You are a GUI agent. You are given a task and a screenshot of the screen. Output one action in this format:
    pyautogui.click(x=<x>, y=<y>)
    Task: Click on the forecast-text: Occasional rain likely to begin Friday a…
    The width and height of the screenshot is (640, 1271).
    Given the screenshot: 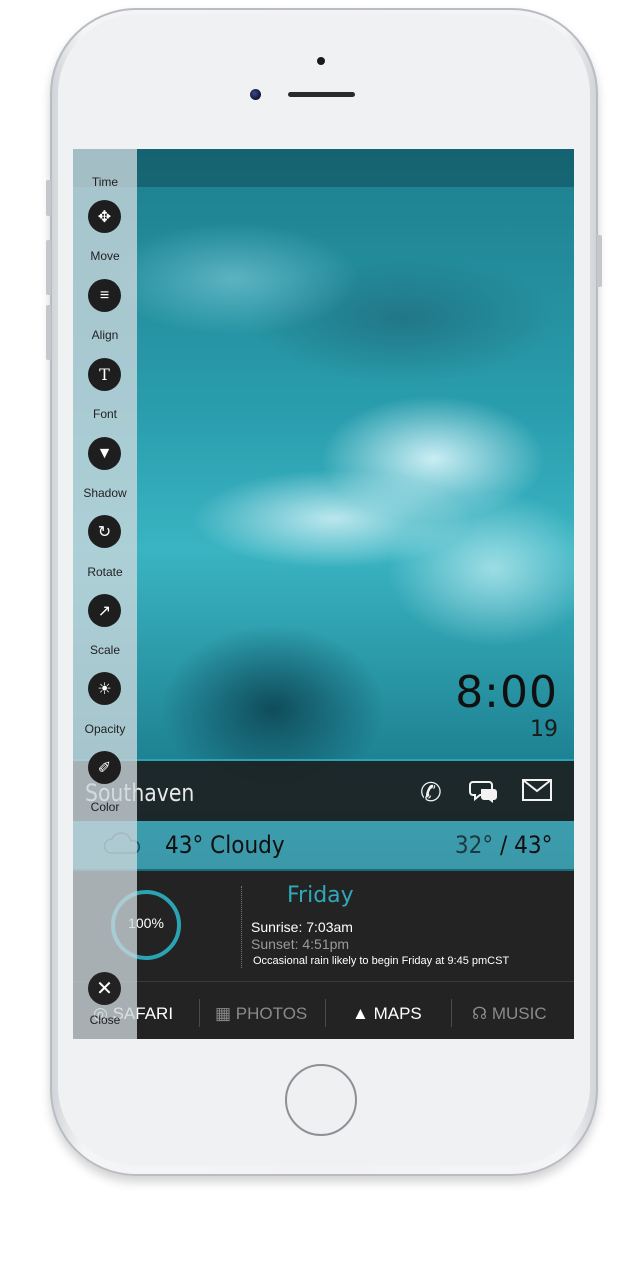 What is the action you would take?
    pyautogui.click(x=381, y=961)
    